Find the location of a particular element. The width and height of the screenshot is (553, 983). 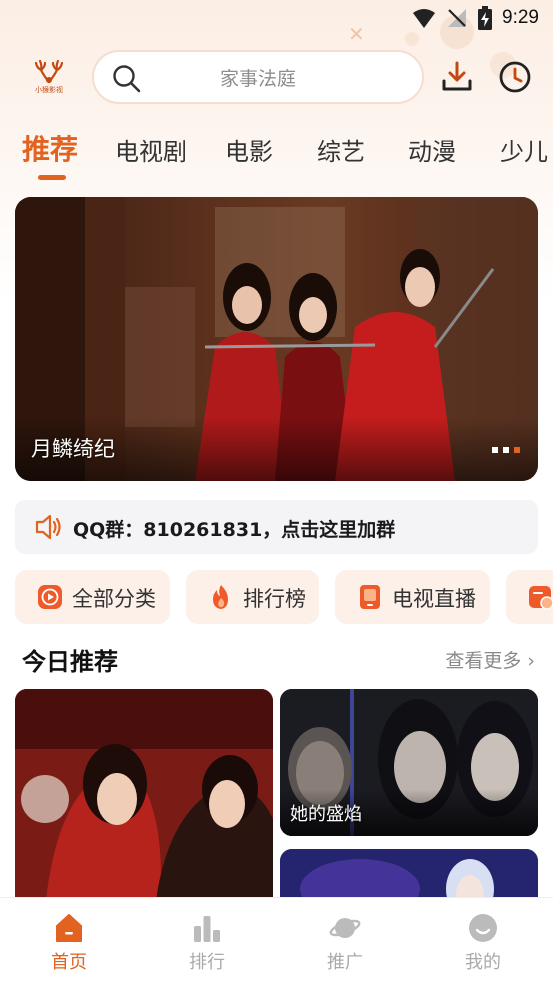

search-input: 家事法庭 is located at coordinates (258, 77).